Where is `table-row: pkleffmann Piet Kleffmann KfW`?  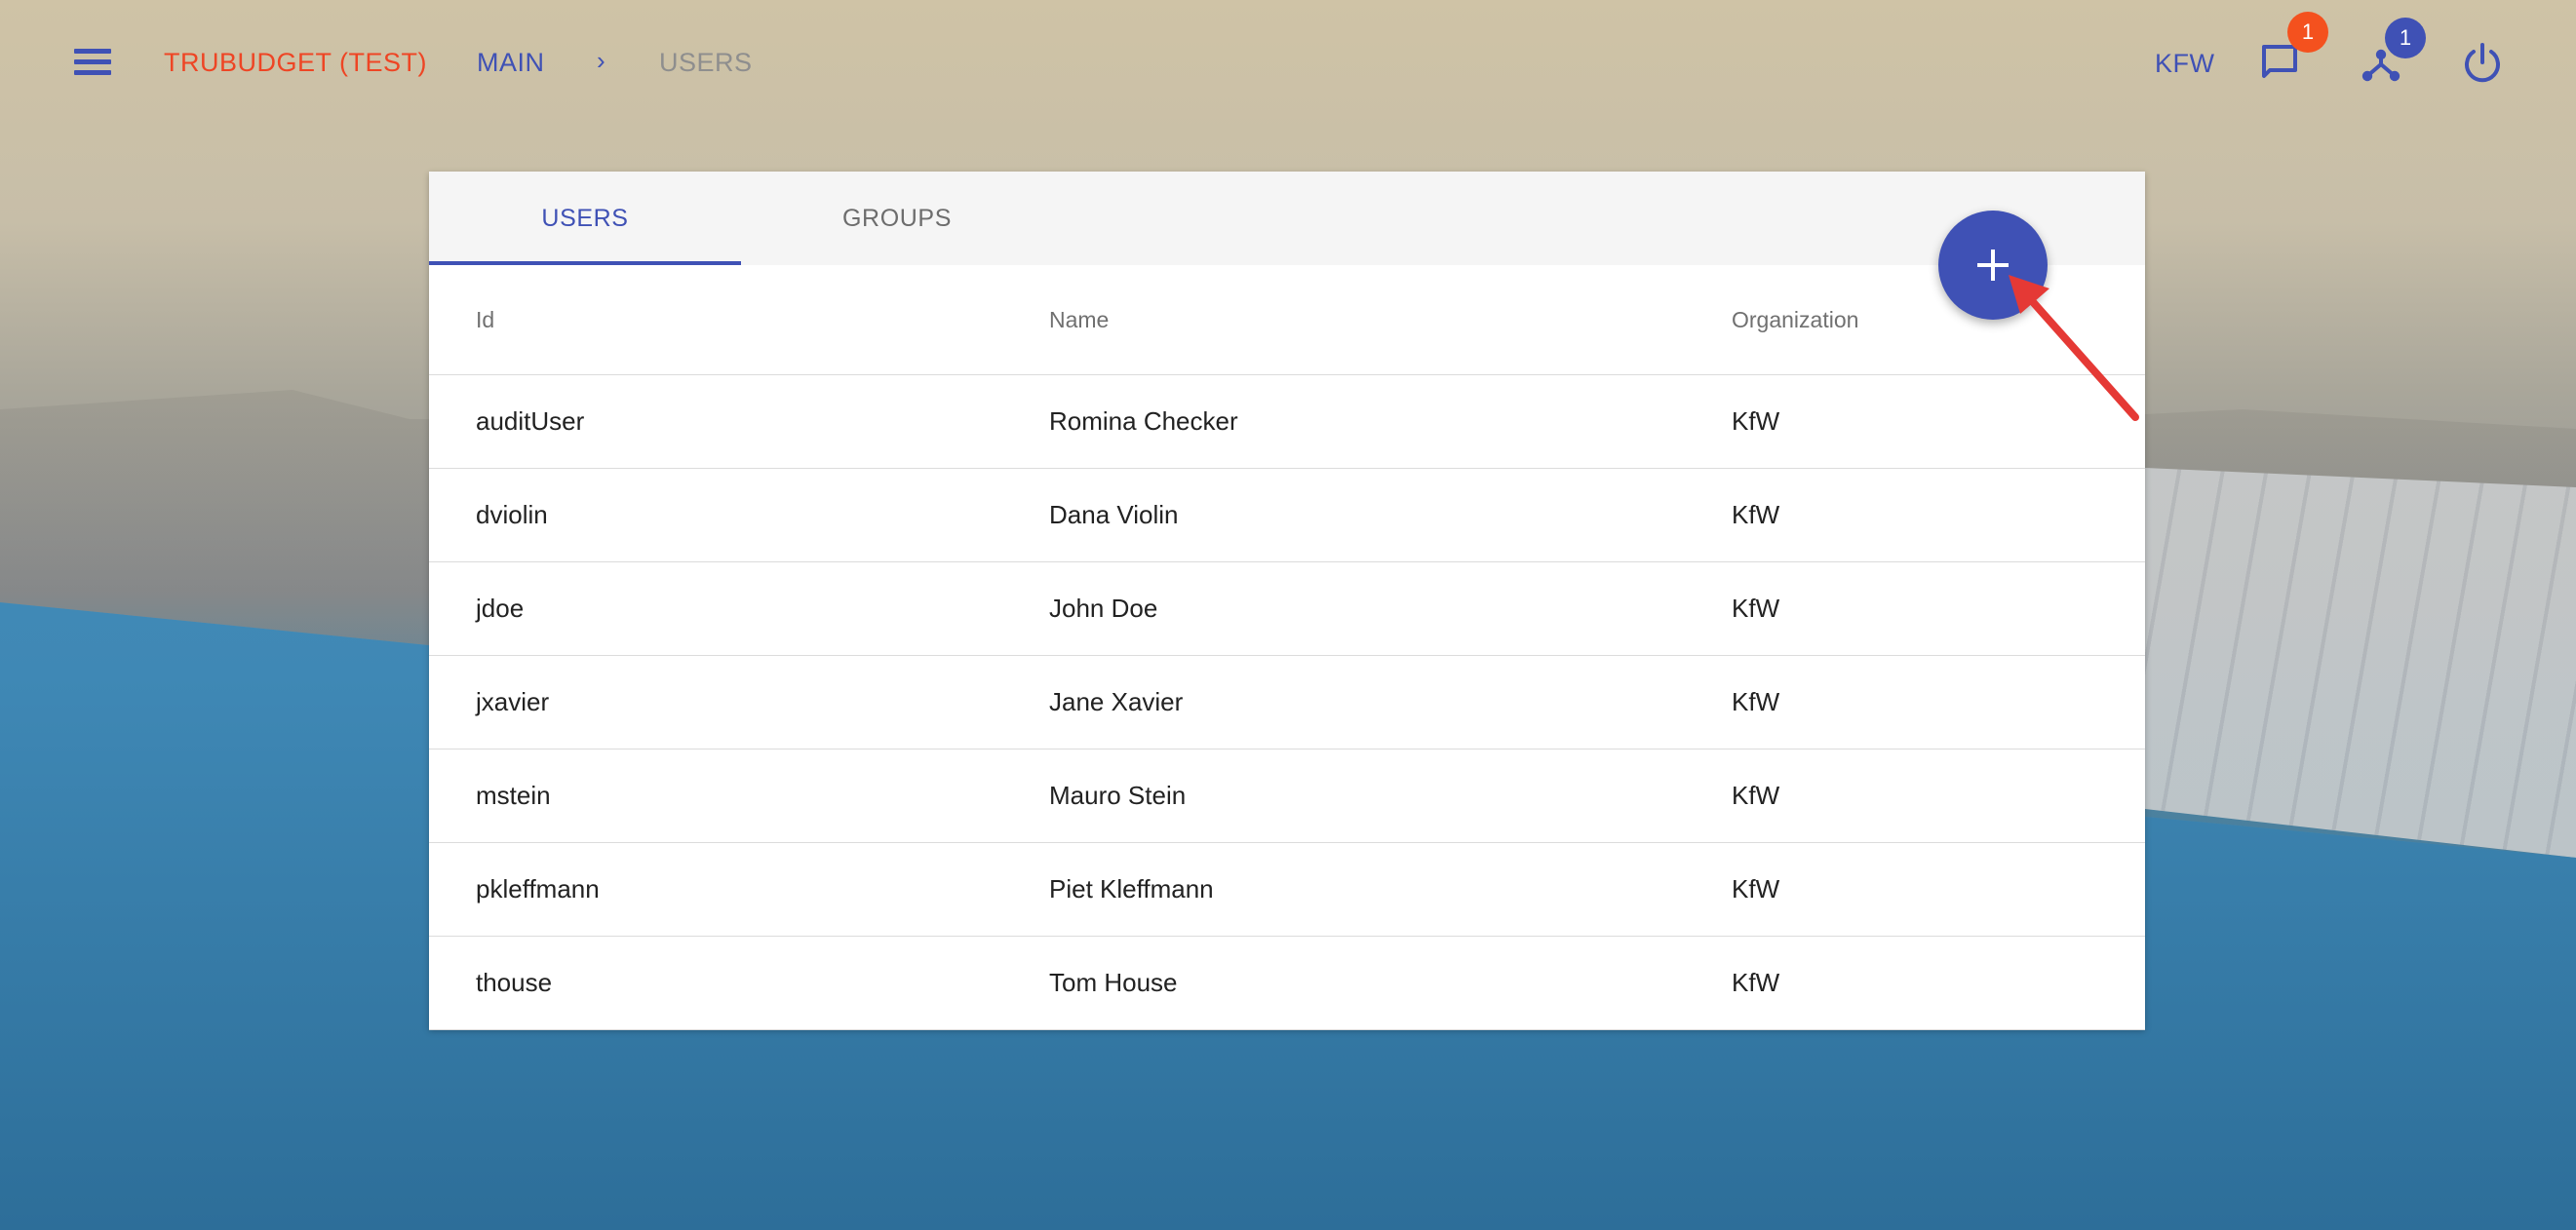 table-row: pkleffmann Piet Kleffmann KfW is located at coordinates (1287, 890).